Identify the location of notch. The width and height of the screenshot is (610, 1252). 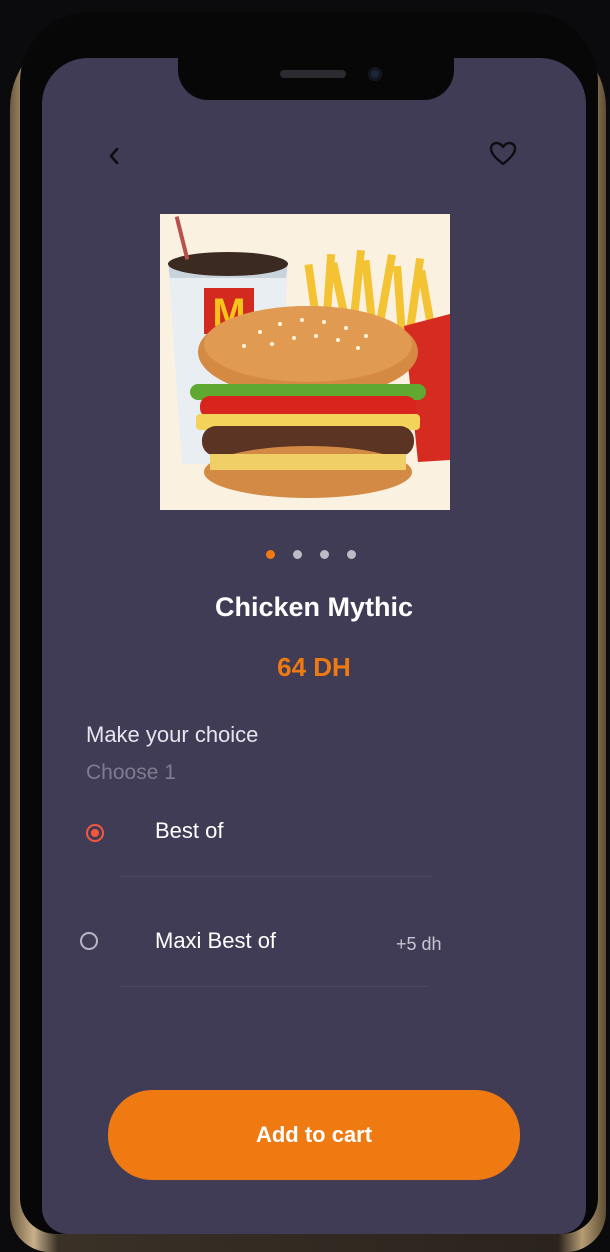
(316, 79).